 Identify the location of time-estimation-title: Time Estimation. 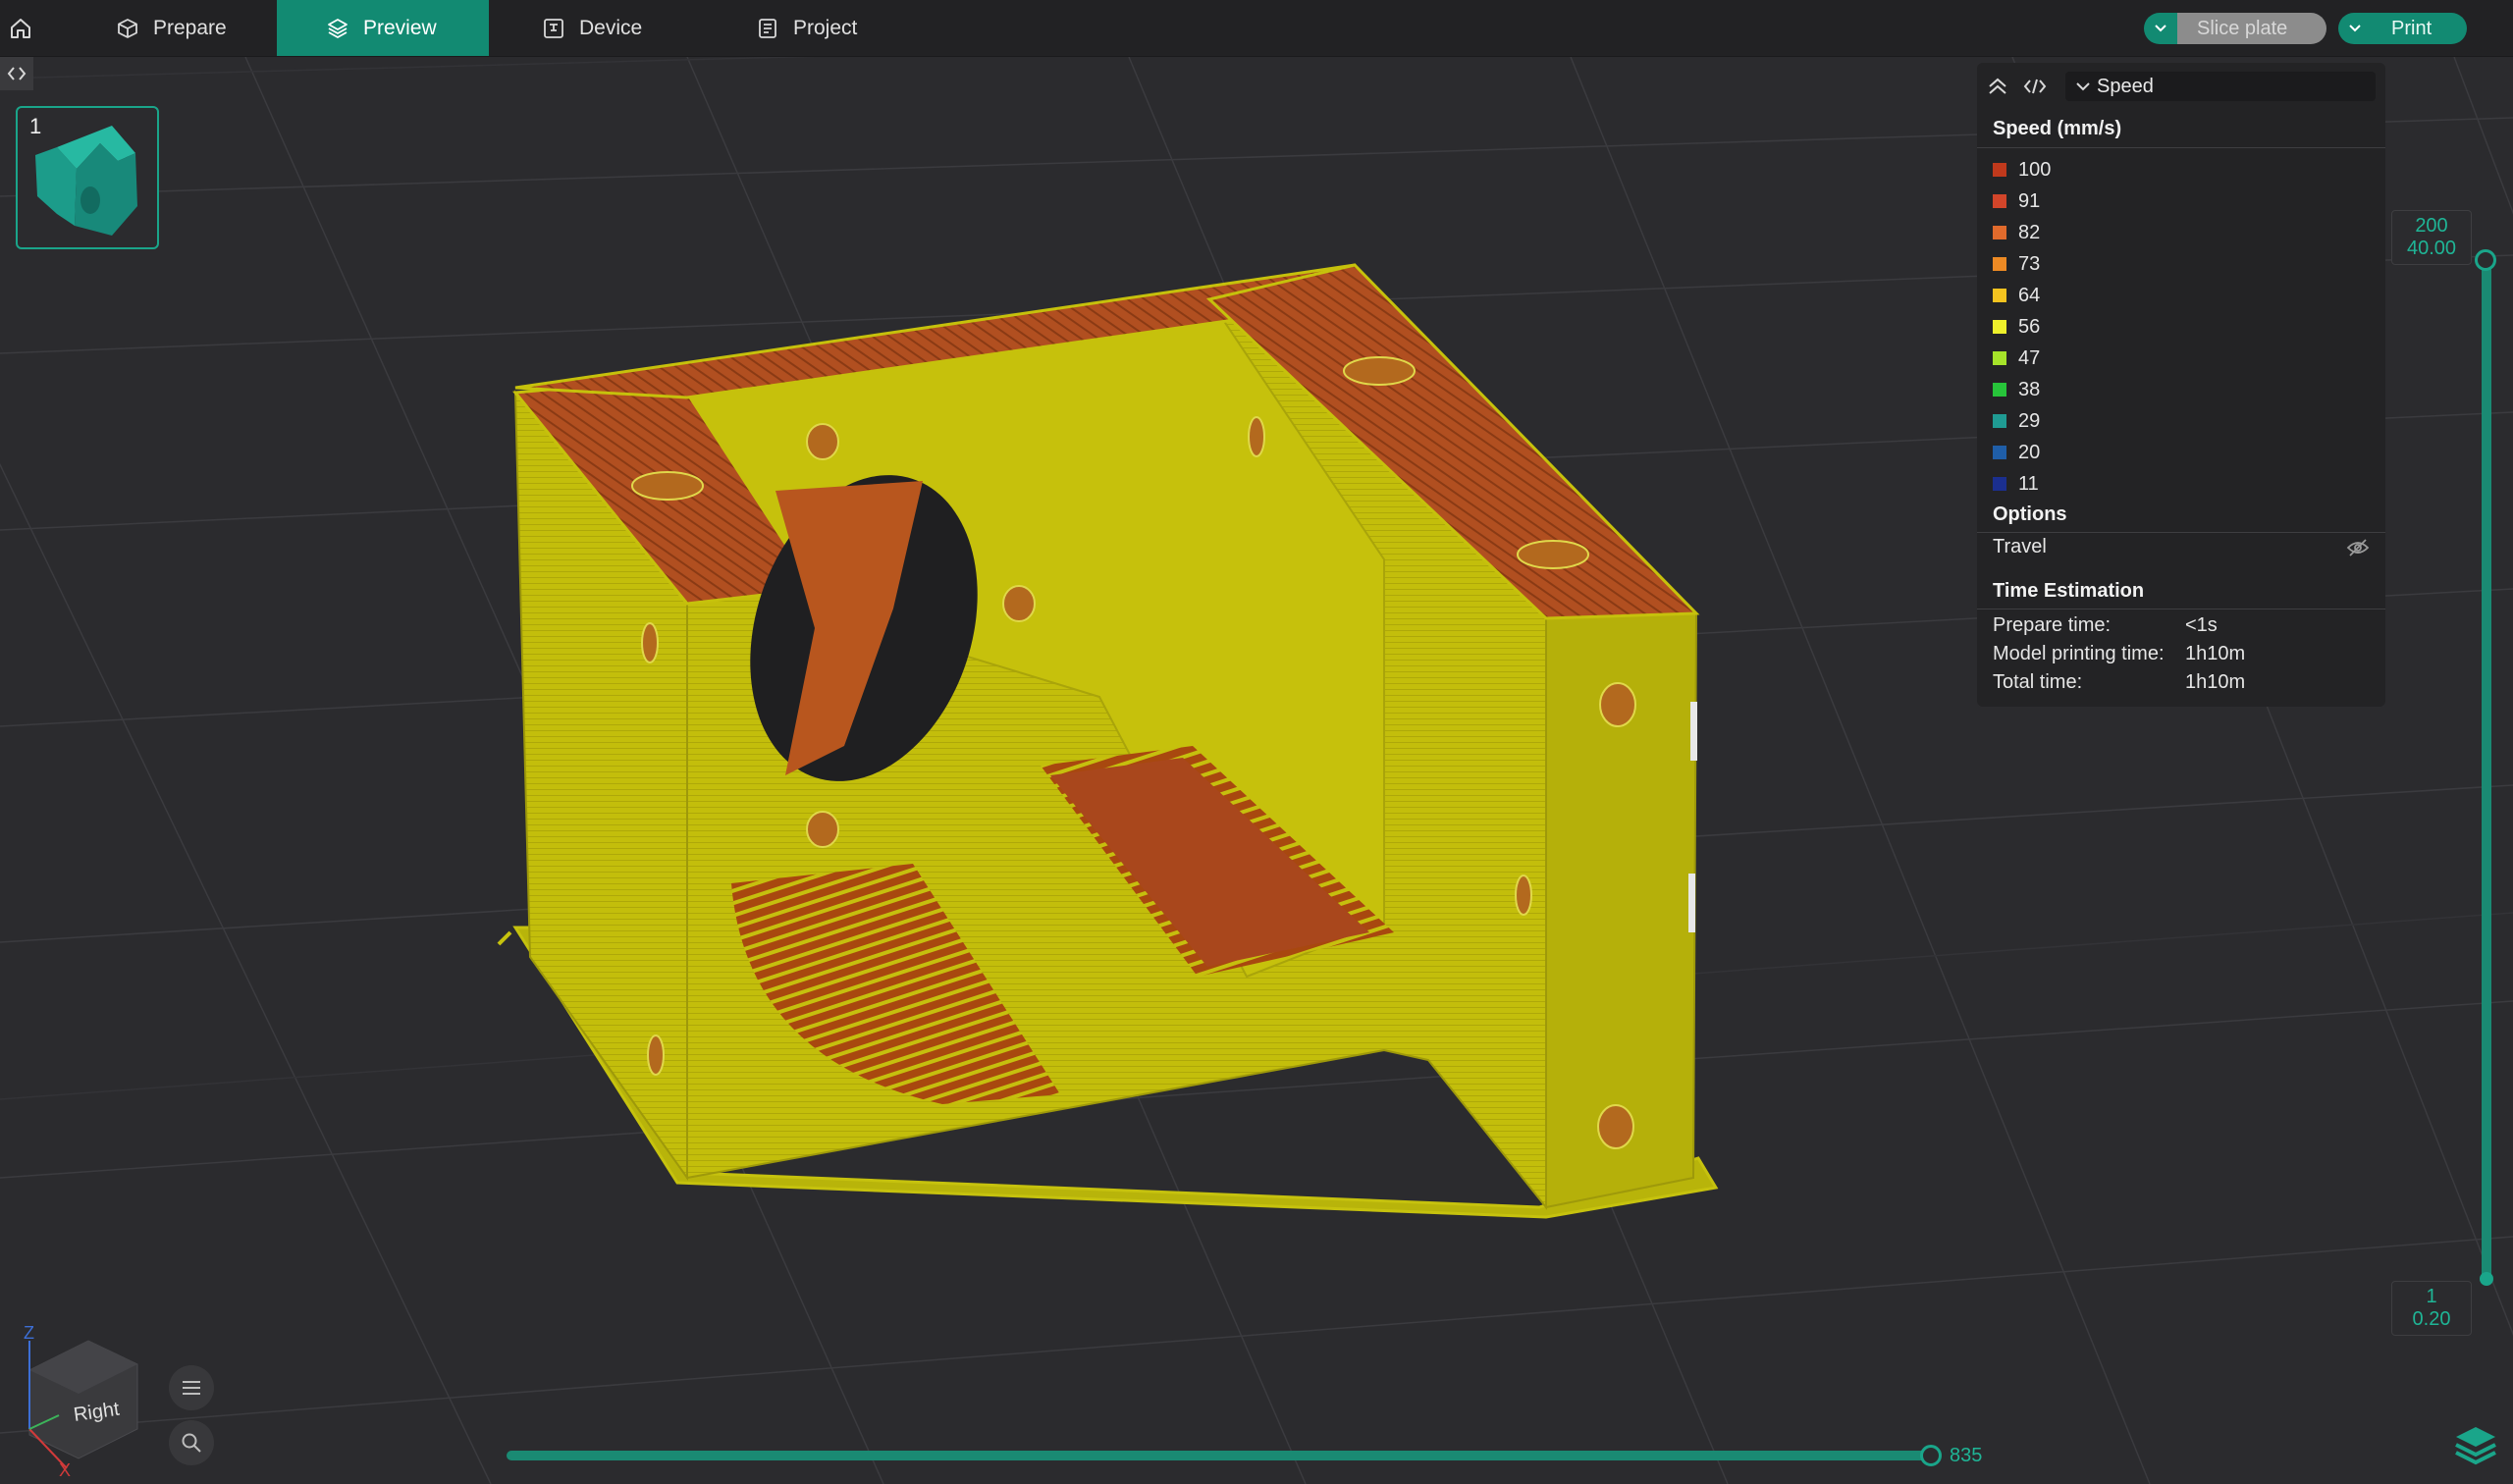
(2069, 591).